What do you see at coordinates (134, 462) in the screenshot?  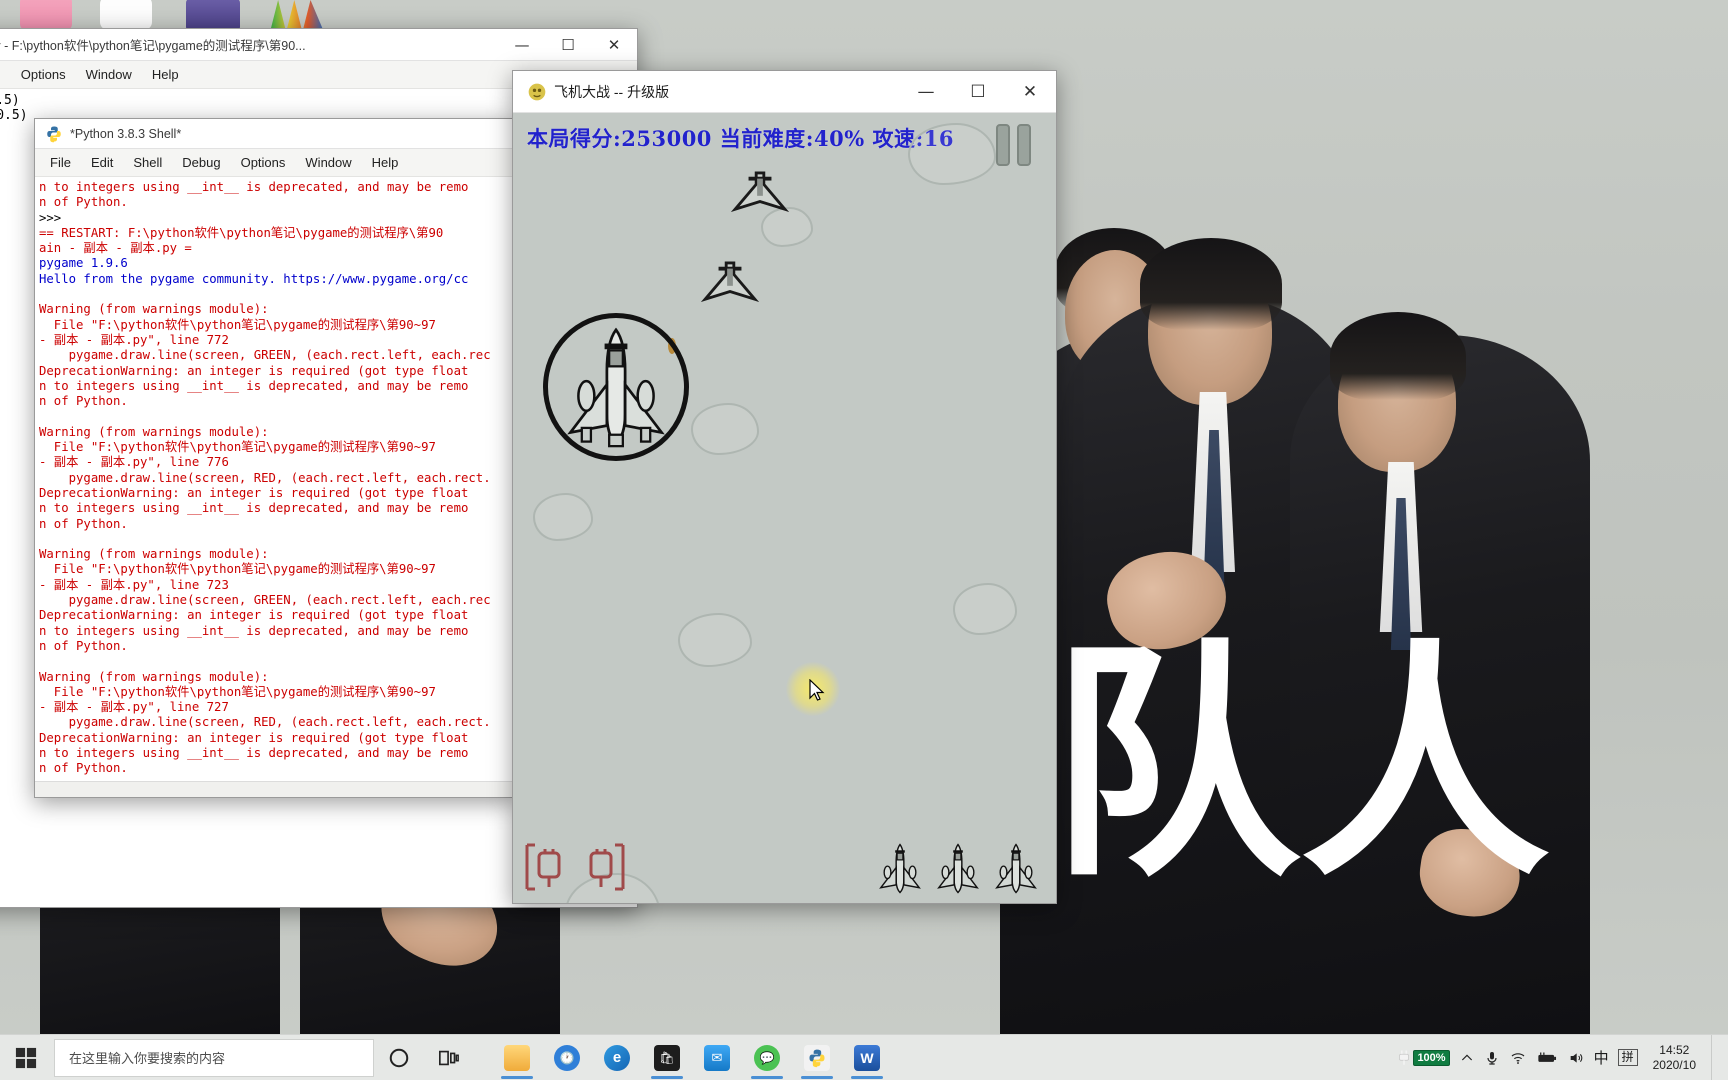 I see `shell-output-line: - 副本 - 副本.py", line 776` at bounding box center [134, 462].